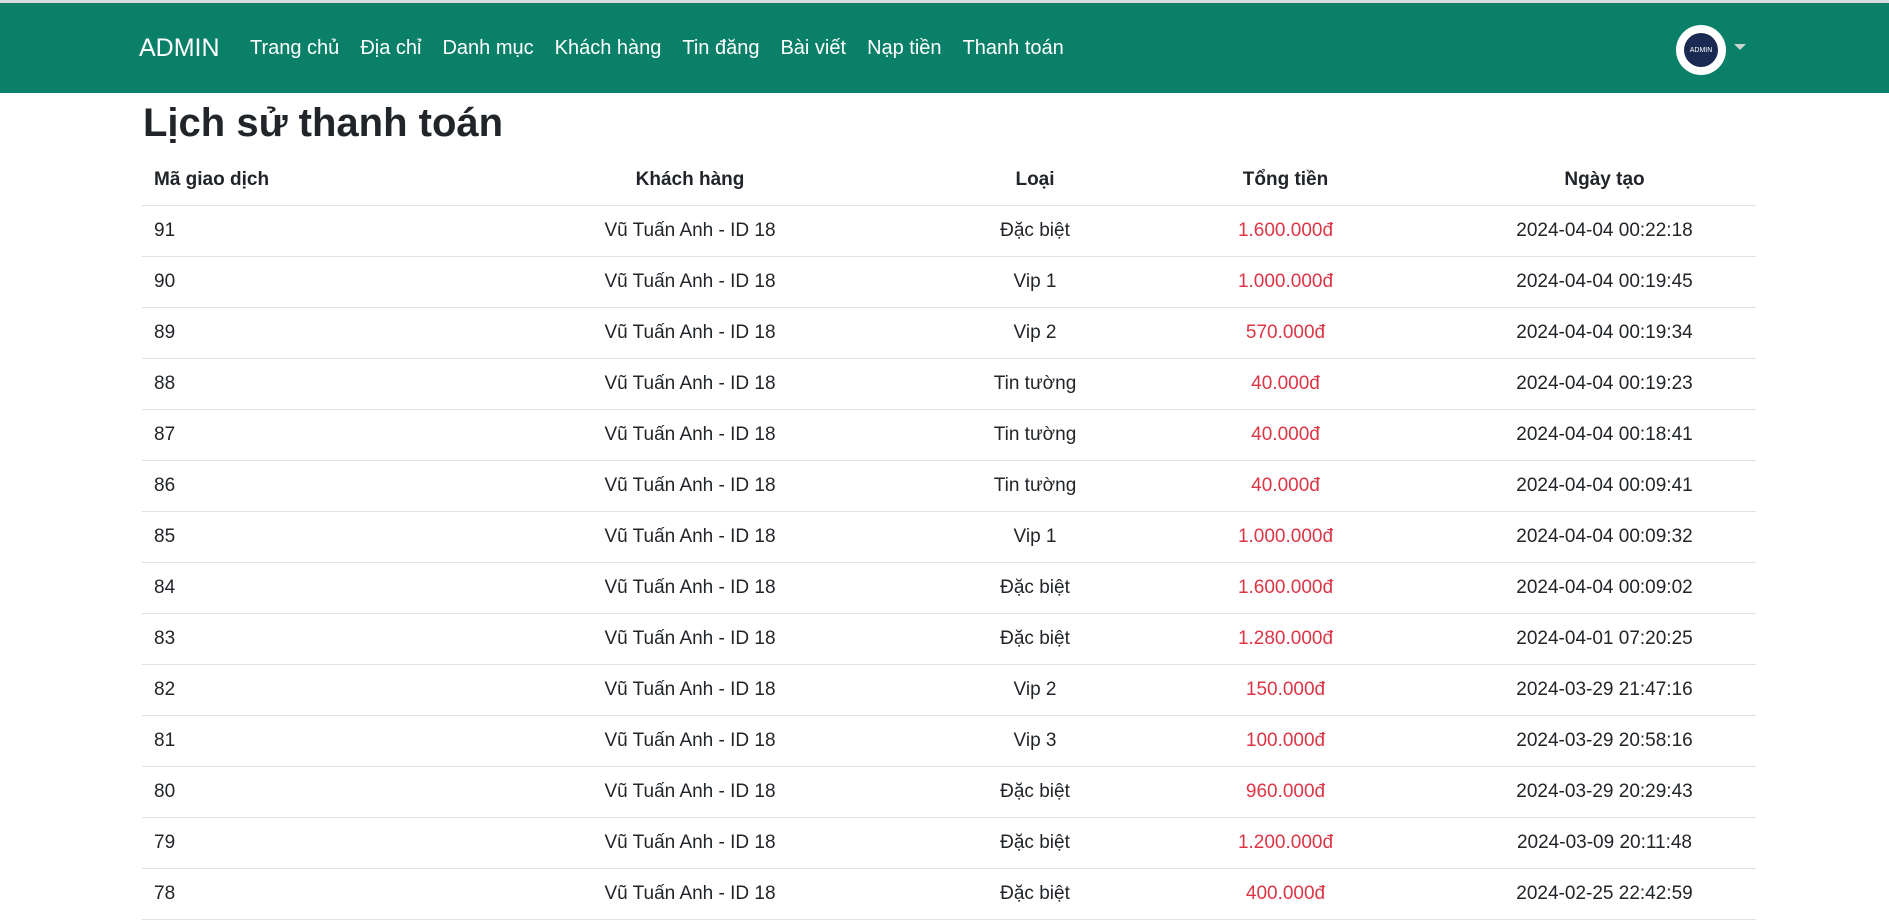 This screenshot has height=920, width=1889. What do you see at coordinates (1035, 741) in the screenshot?
I see `cell-type: Vip 3` at bounding box center [1035, 741].